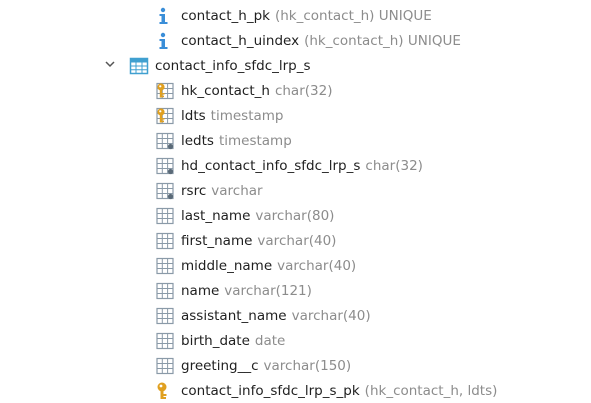 The width and height of the screenshot is (591, 403). I want to click on tree-node-column: name varchar(121), so click(233, 290).